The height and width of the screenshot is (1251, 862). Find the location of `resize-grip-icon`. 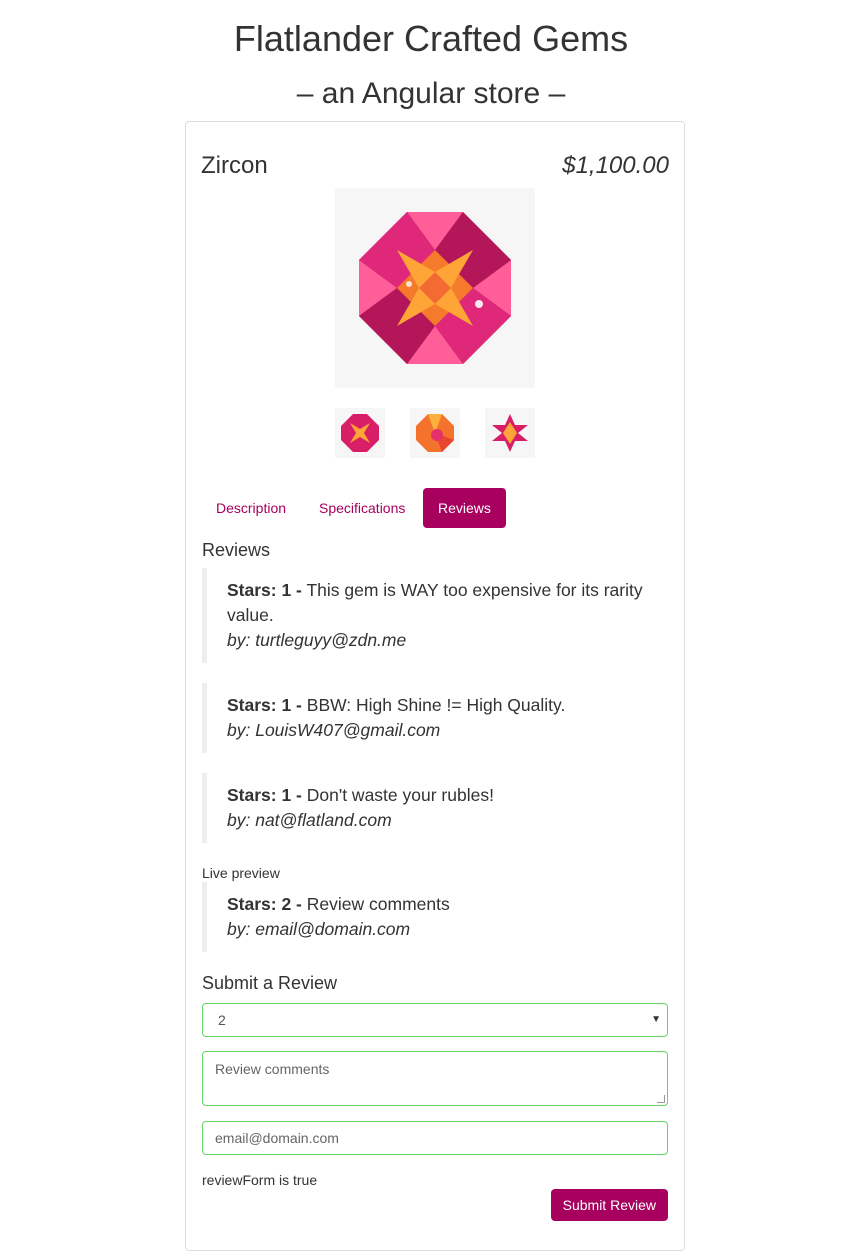

resize-grip-icon is located at coordinates (661, 1099).